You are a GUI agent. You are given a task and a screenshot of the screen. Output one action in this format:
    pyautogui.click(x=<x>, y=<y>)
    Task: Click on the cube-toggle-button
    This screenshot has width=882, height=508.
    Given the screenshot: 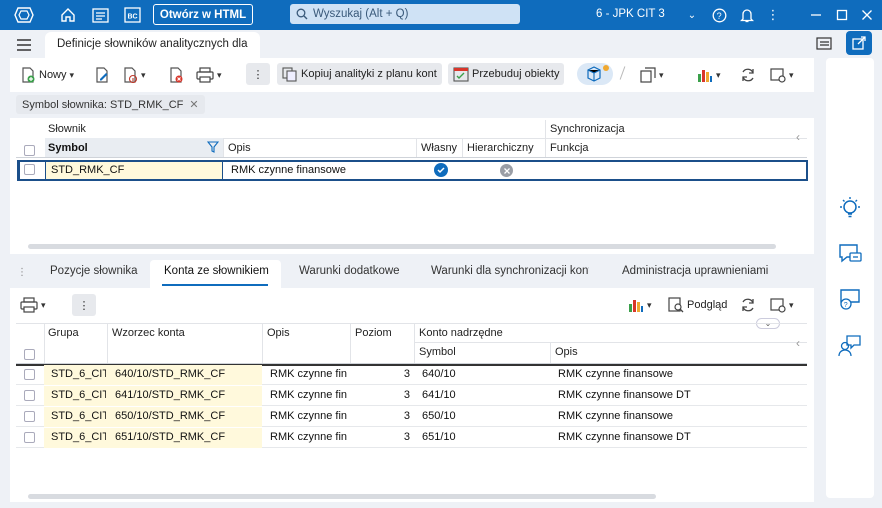 What is the action you would take?
    pyautogui.click(x=595, y=74)
    